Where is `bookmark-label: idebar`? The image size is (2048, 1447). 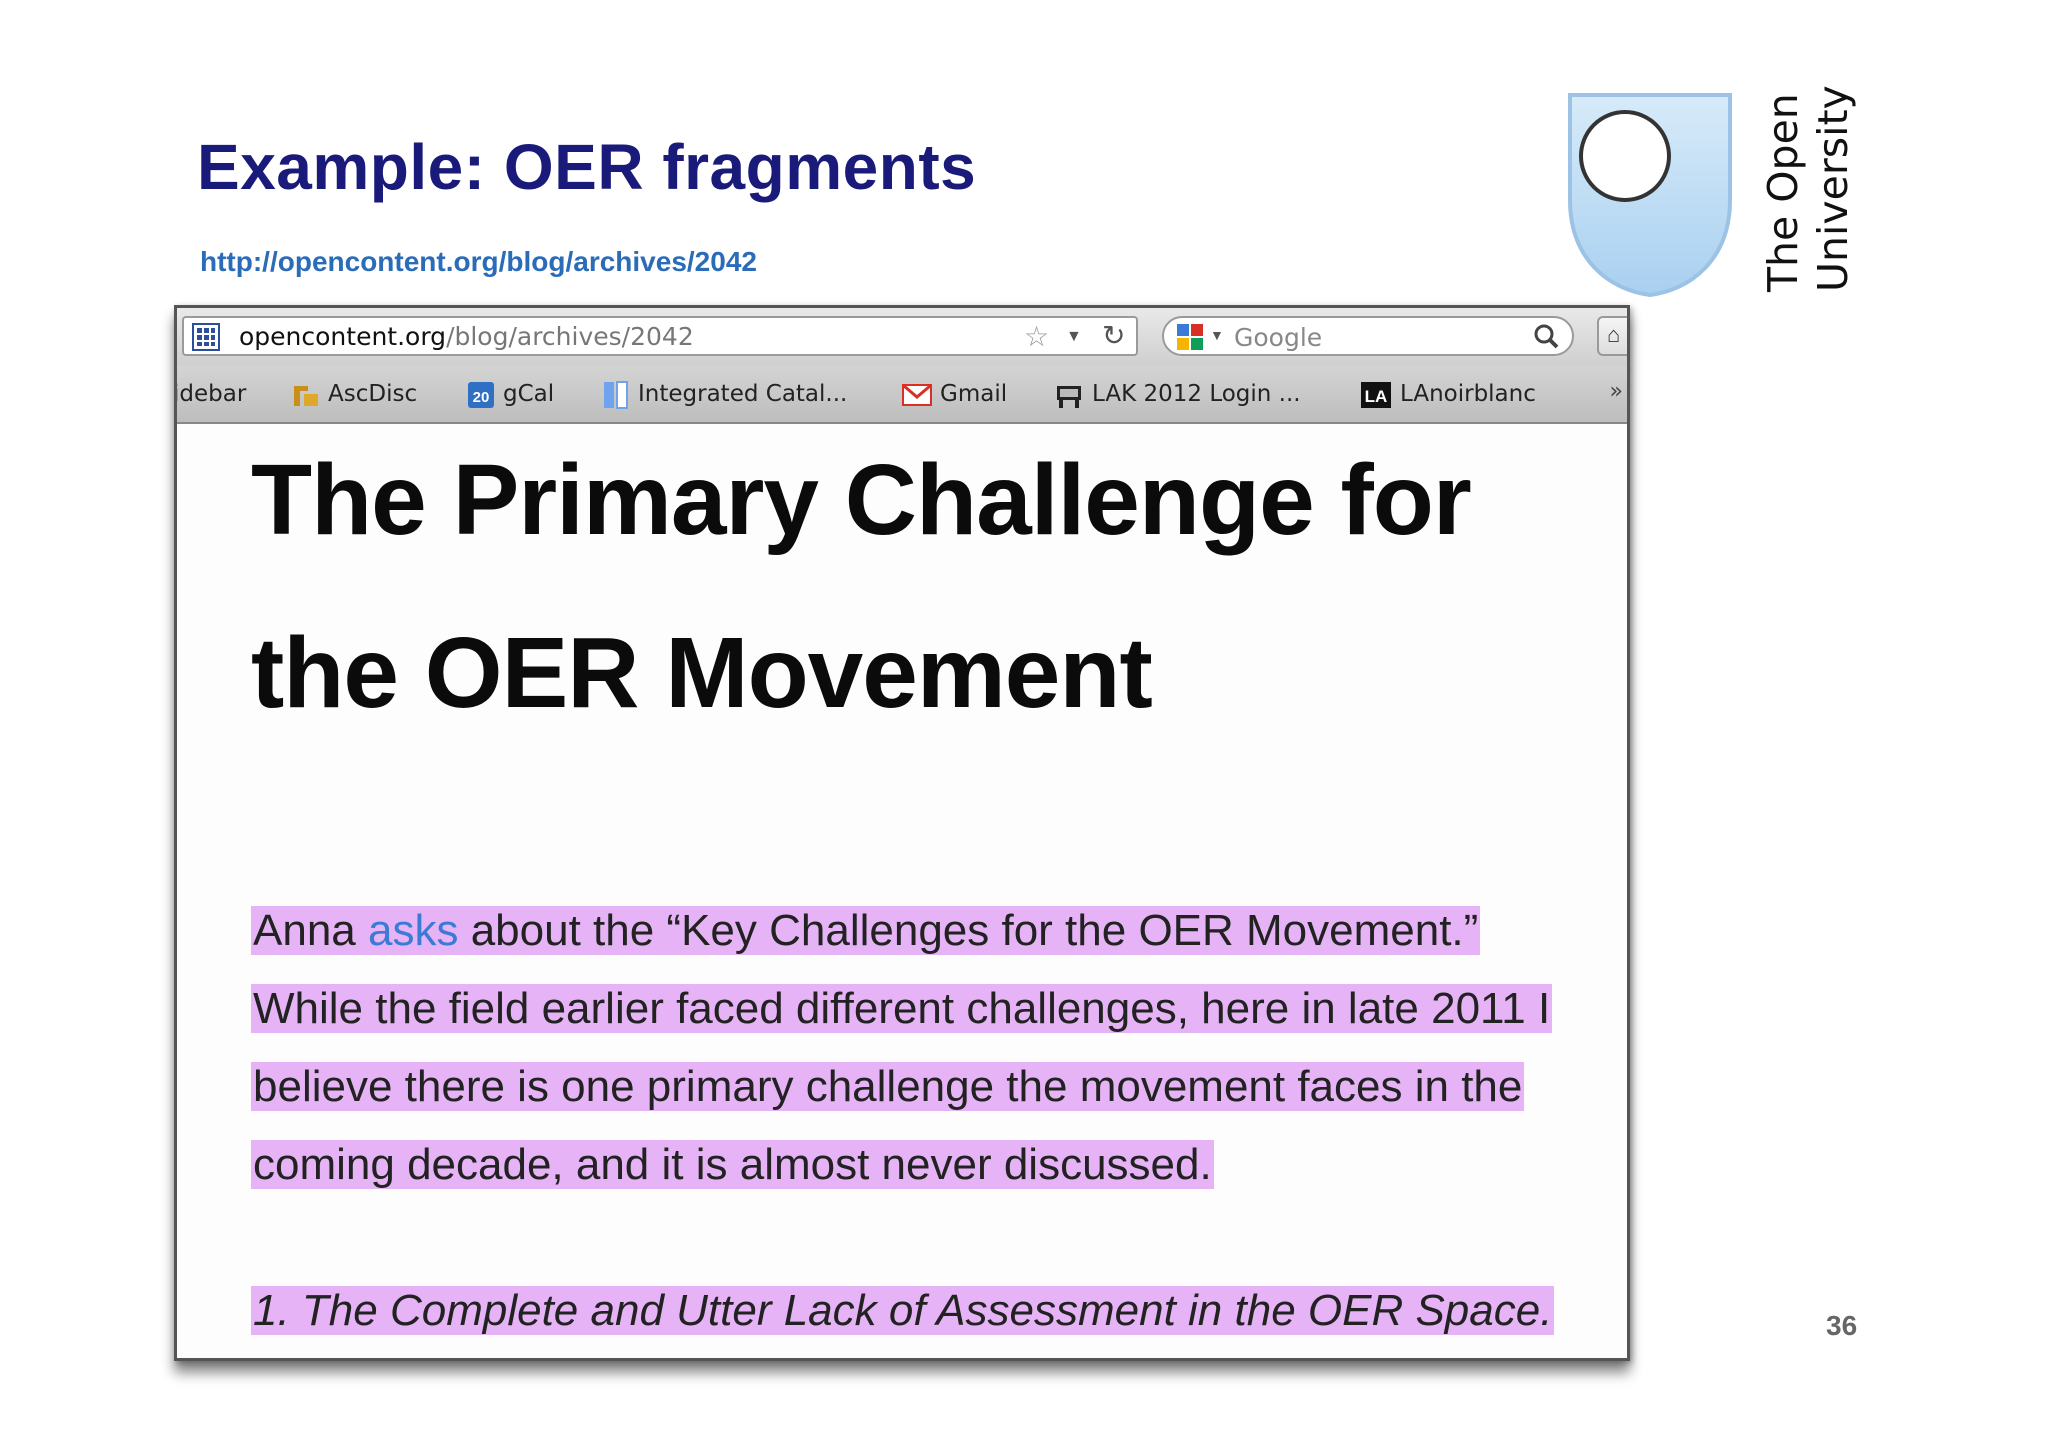 bookmark-label: idebar is located at coordinates (210, 394).